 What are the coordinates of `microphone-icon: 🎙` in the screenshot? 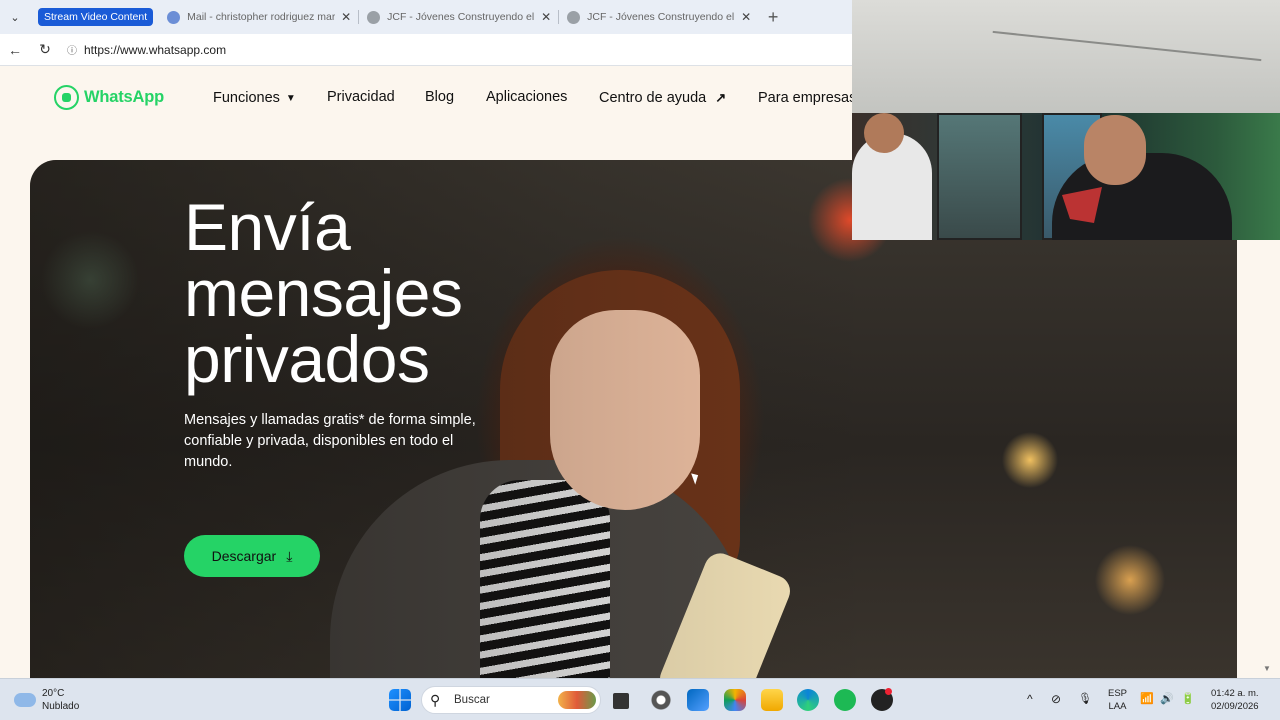 It's located at (1085, 698).